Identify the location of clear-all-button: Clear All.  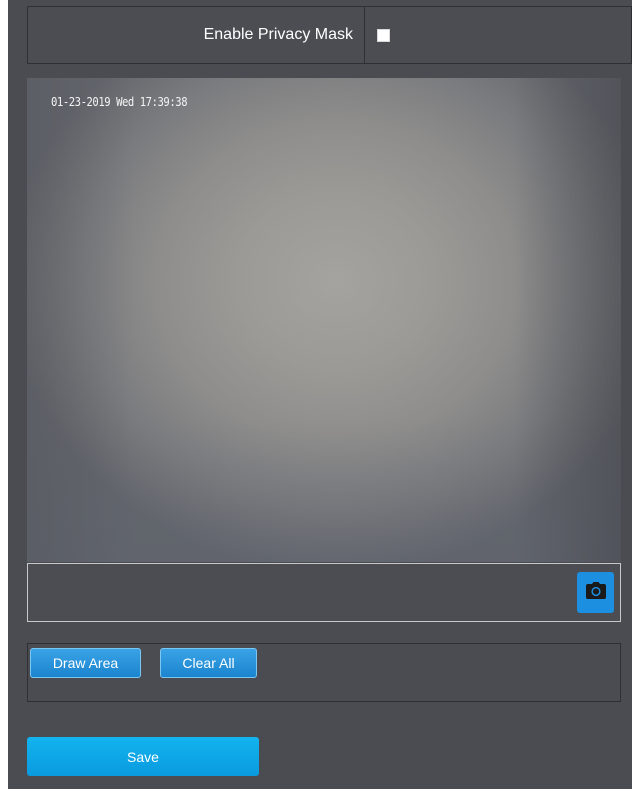
(208, 663).